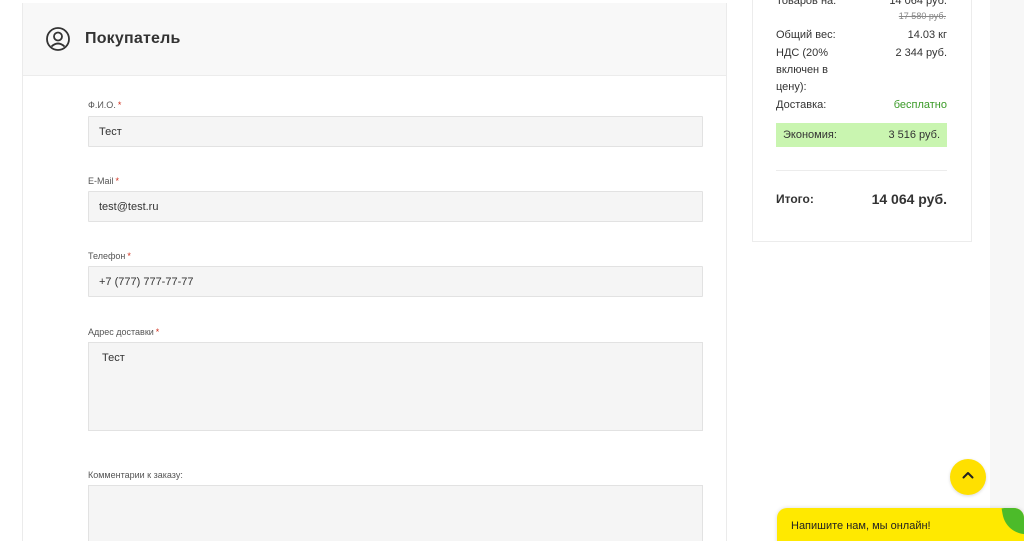 Image resolution: width=1024 pixels, height=541 pixels. Describe the element at coordinates (861, 35) in the screenshot. I see `weight-row: Общий вес: 14.03 кг` at that location.